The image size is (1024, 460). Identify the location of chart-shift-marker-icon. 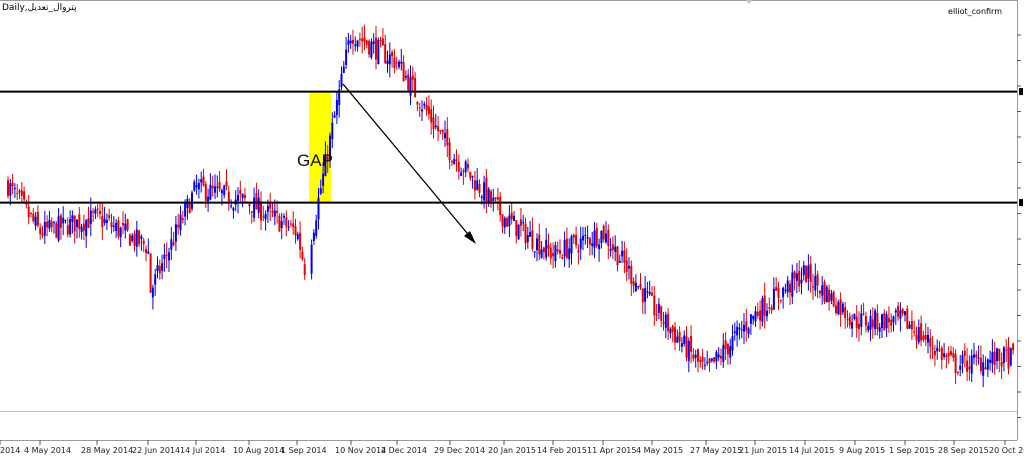
(749, 2).